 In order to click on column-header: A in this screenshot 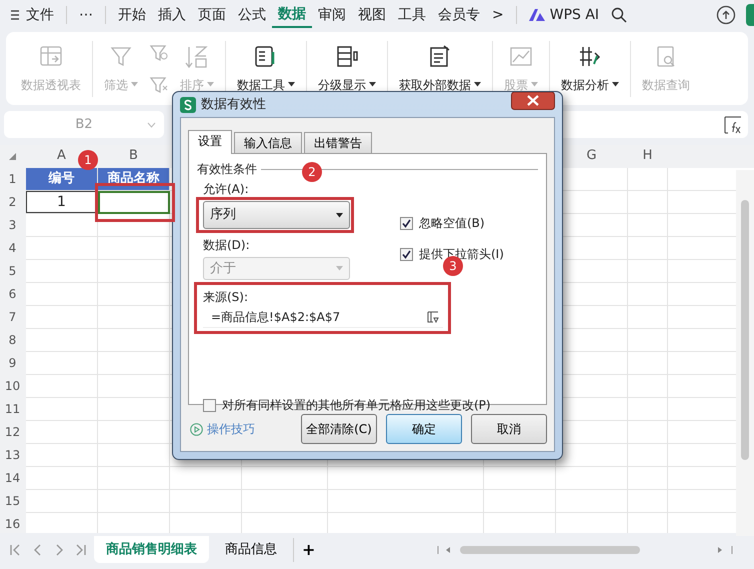, I will do `click(61, 156)`.